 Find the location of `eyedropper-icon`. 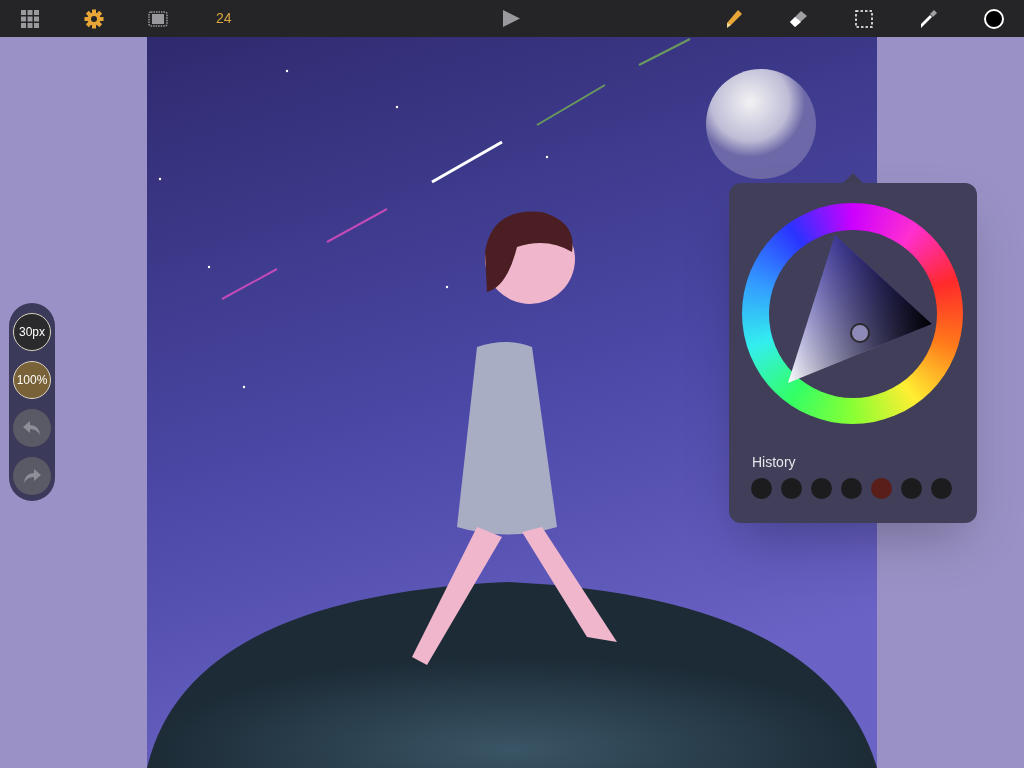

eyedropper-icon is located at coordinates (929, 18).